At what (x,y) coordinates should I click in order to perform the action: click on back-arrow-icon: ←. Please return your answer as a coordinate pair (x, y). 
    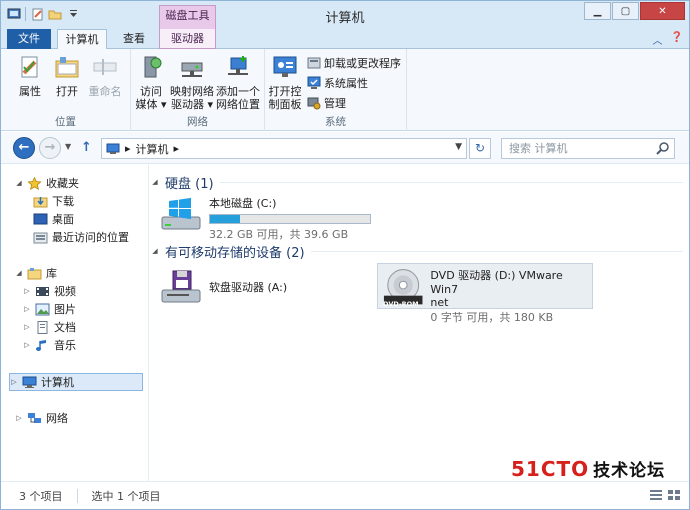
    Looking at the image, I should click on (24, 147).